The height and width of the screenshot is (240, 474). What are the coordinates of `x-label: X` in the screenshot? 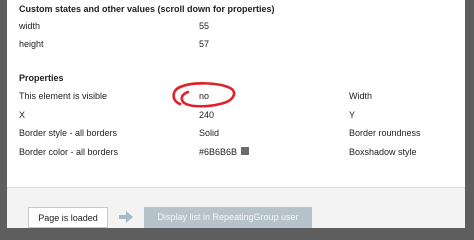 It's located at (22, 115).